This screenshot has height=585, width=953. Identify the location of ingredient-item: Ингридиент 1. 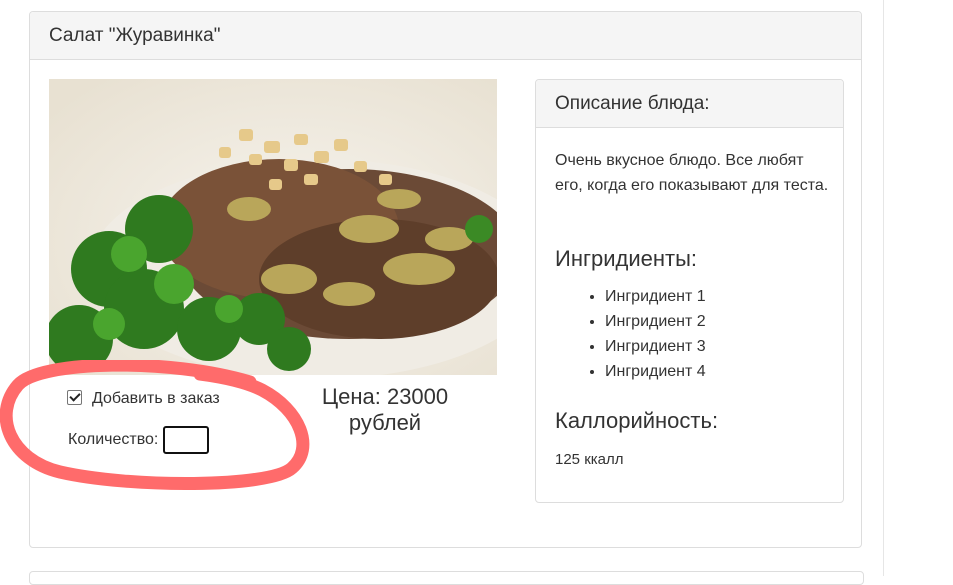
(655, 296).